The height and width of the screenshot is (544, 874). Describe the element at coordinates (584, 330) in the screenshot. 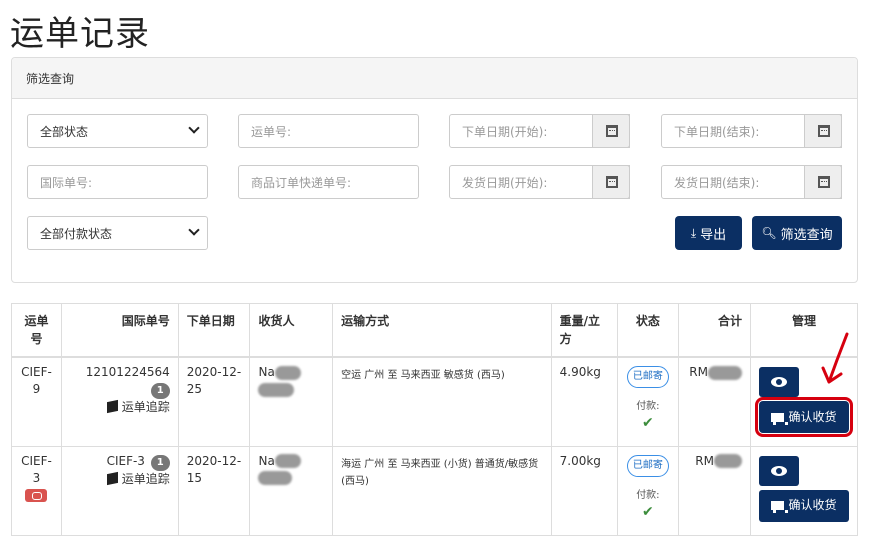

I see `col-weight: 重量/立方` at that location.